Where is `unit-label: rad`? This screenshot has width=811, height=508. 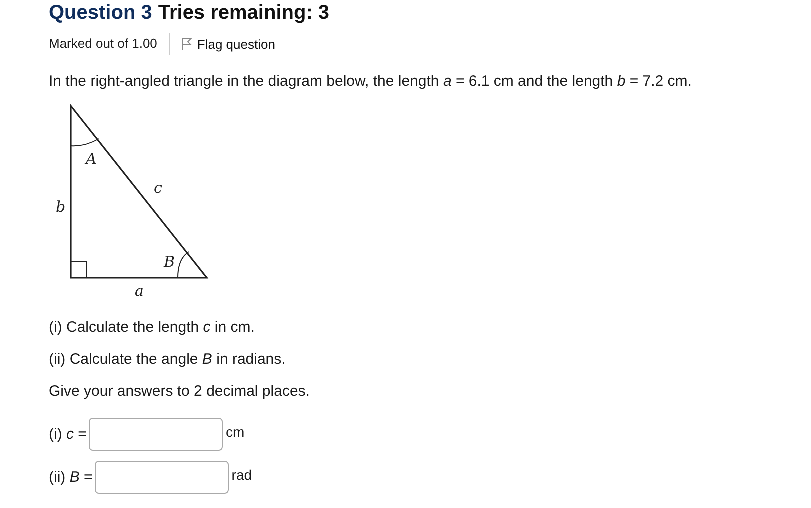 unit-label: rad is located at coordinates (242, 475).